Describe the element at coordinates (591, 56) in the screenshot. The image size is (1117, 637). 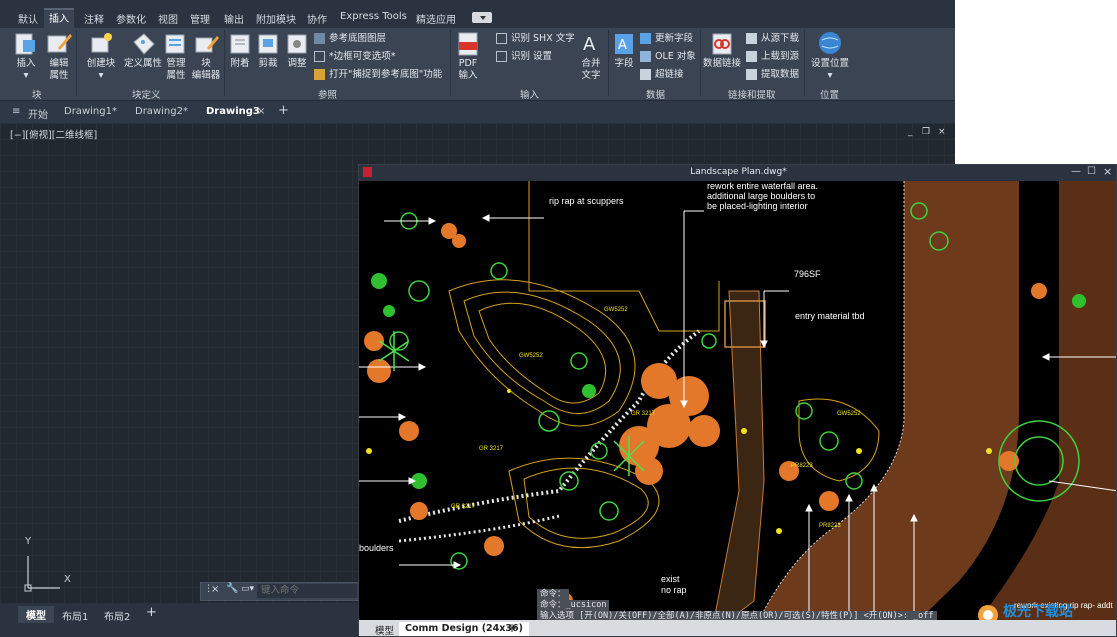
I see `combine-text-button: A 合并 文字` at that location.